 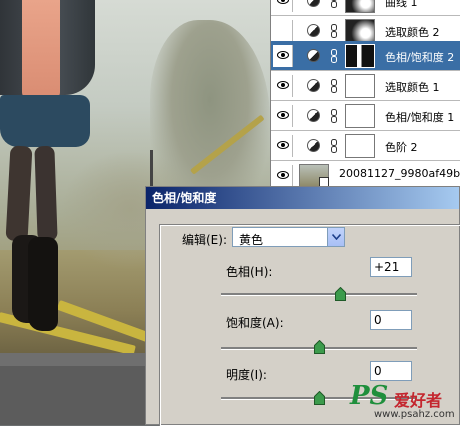 What do you see at coordinates (249, 272) in the screenshot?
I see `hue-label: 色相(H):` at bounding box center [249, 272].